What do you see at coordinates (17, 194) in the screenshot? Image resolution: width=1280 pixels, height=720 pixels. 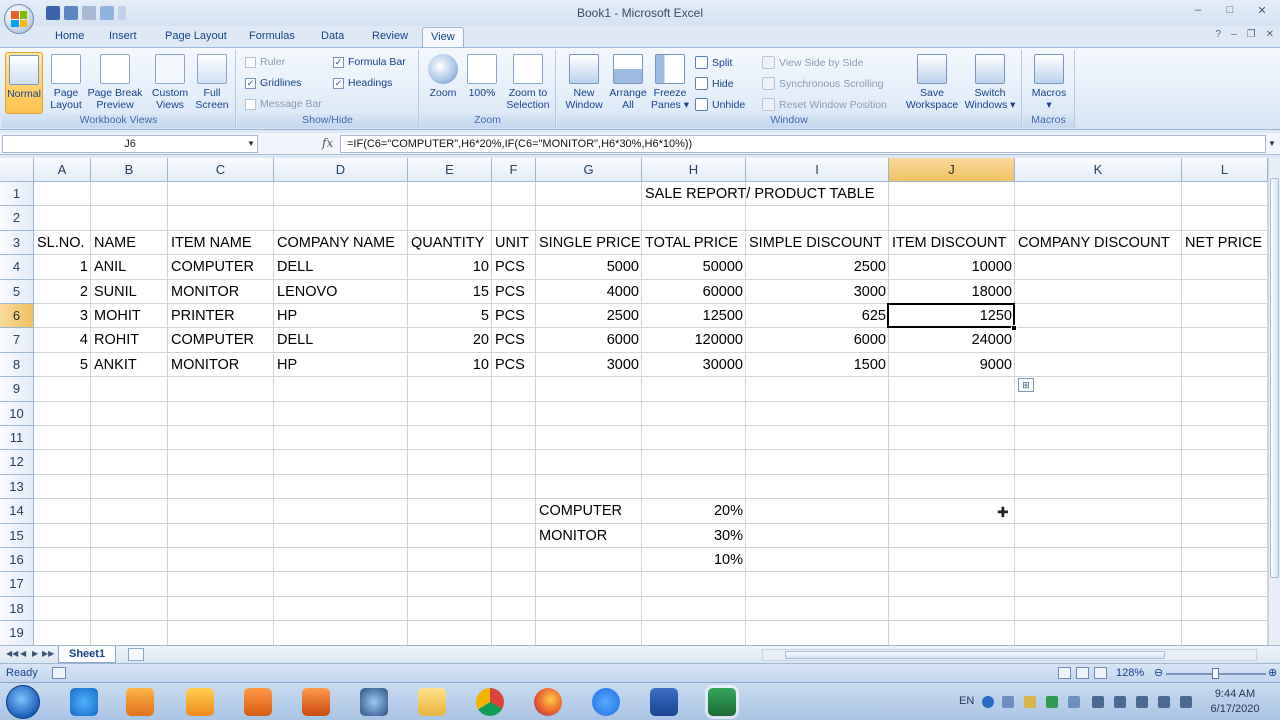 I see `row-header-1: 1` at bounding box center [17, 194].